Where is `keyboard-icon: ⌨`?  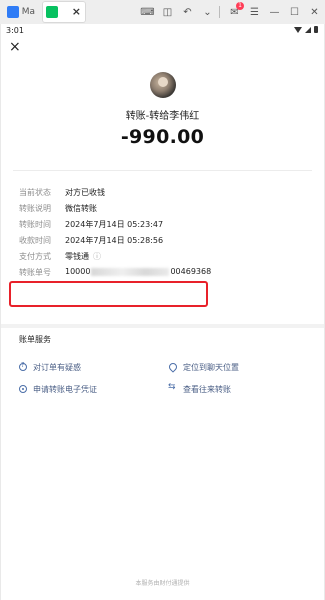
keyboard-icon: ⌨ is located at coordinates (147, 12).